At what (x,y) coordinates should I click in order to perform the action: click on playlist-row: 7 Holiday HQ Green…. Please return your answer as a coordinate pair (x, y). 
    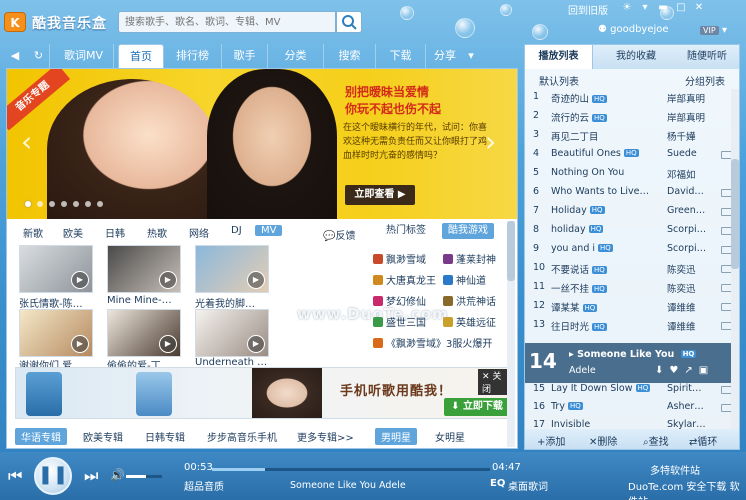
    Looking at the image, I should click on (628, 214).